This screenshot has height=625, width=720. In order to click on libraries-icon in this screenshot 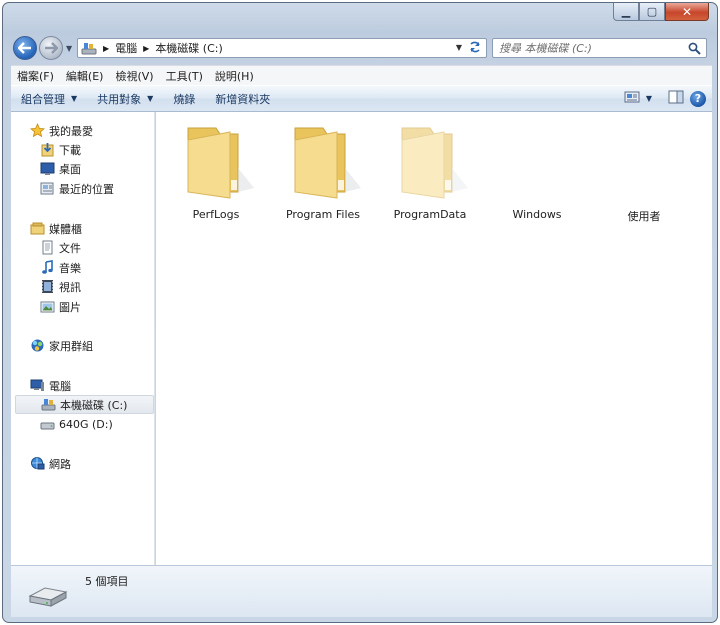, I will do `click(37, 229)`.